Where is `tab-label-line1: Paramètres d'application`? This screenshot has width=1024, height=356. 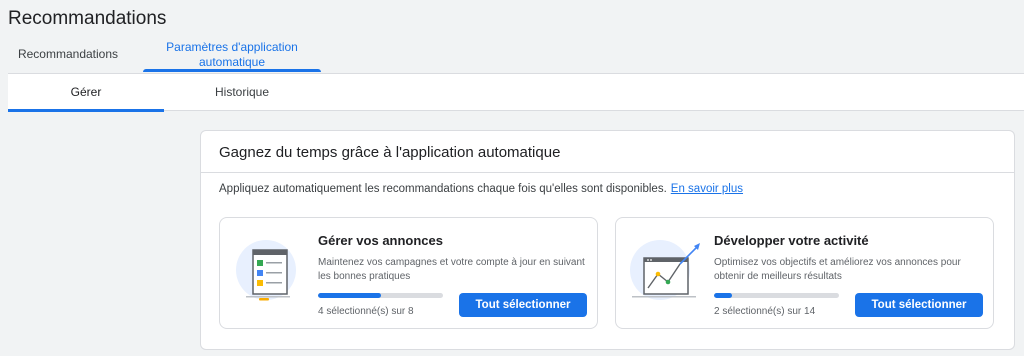 tab-label-line1: Paramètres d'application is located at coordinates (232, 47).